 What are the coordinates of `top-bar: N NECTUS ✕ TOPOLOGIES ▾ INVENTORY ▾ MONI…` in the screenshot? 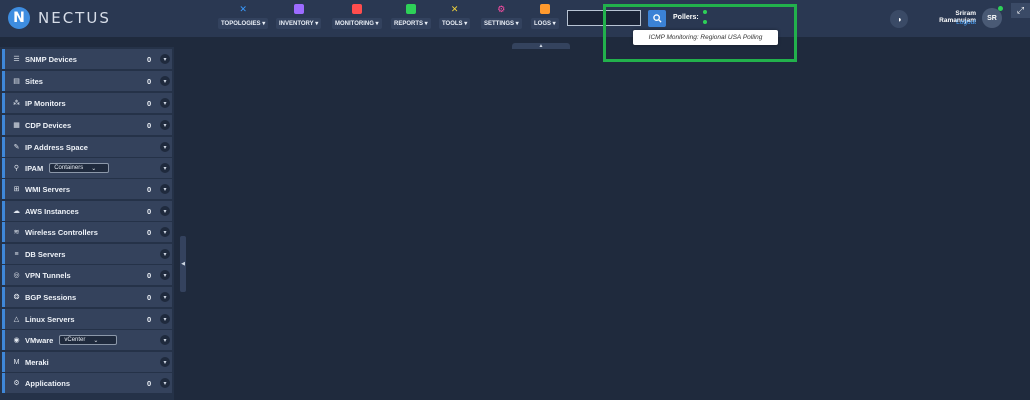 It's located at (515, 18).